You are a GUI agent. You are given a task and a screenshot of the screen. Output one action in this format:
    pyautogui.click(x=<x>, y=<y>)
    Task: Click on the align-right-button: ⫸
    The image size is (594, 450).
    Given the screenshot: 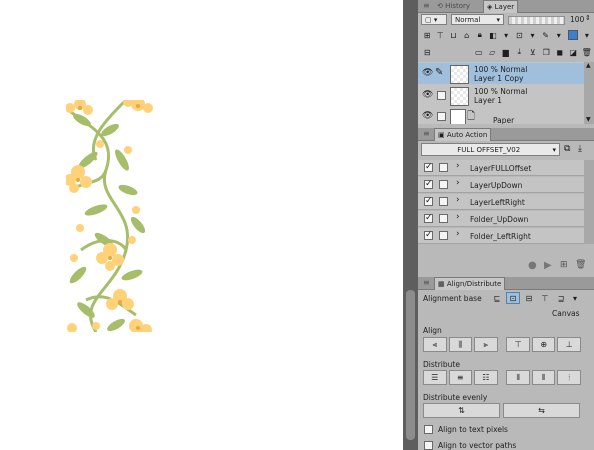 What is the action you would take?
    pyautogui.click(x=486, y=344)
    